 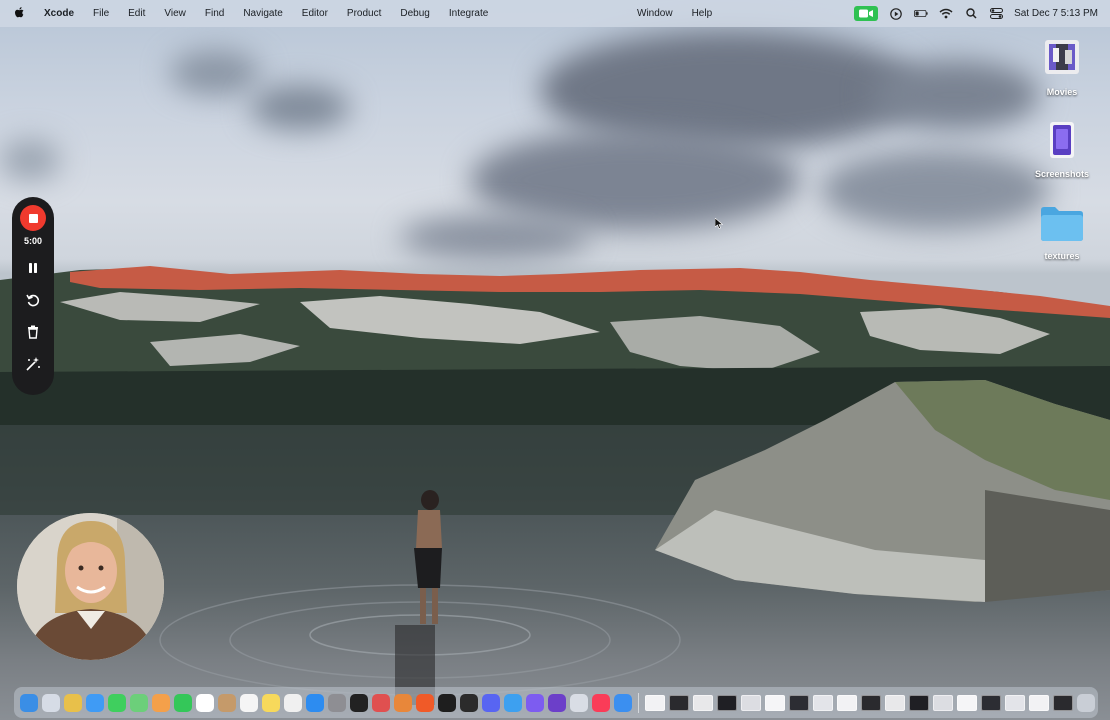 What do you see at coordinates (29, 702) in the screenshot?
I see `dock-finder-icon` at bounding box center [29, 702].